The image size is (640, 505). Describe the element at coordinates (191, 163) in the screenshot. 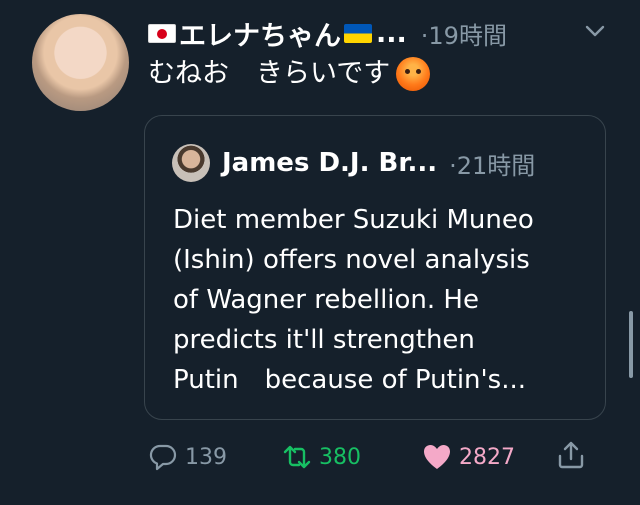

I see `quoted-author-avatar` at that location.